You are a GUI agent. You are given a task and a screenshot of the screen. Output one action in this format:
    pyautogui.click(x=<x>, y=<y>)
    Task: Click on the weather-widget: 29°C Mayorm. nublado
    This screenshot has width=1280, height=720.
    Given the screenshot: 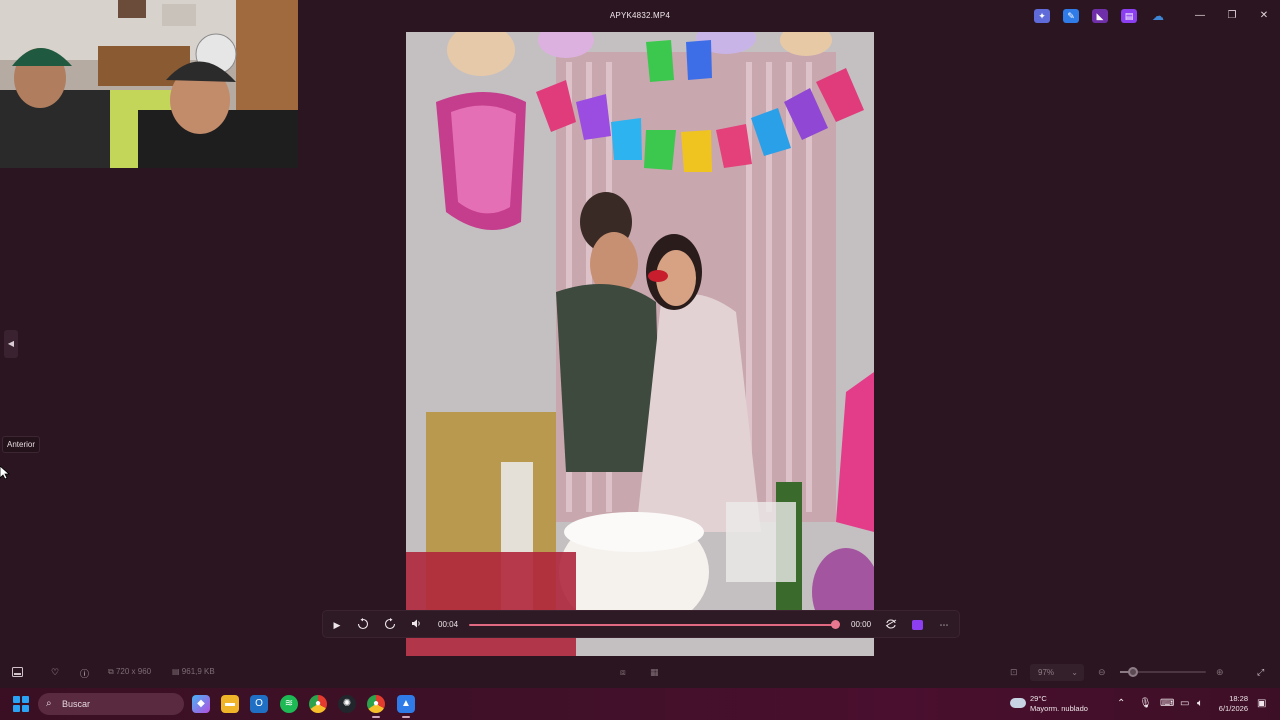 What is the action you would take?
    pyautogui.click(x=1059, y=704)
    